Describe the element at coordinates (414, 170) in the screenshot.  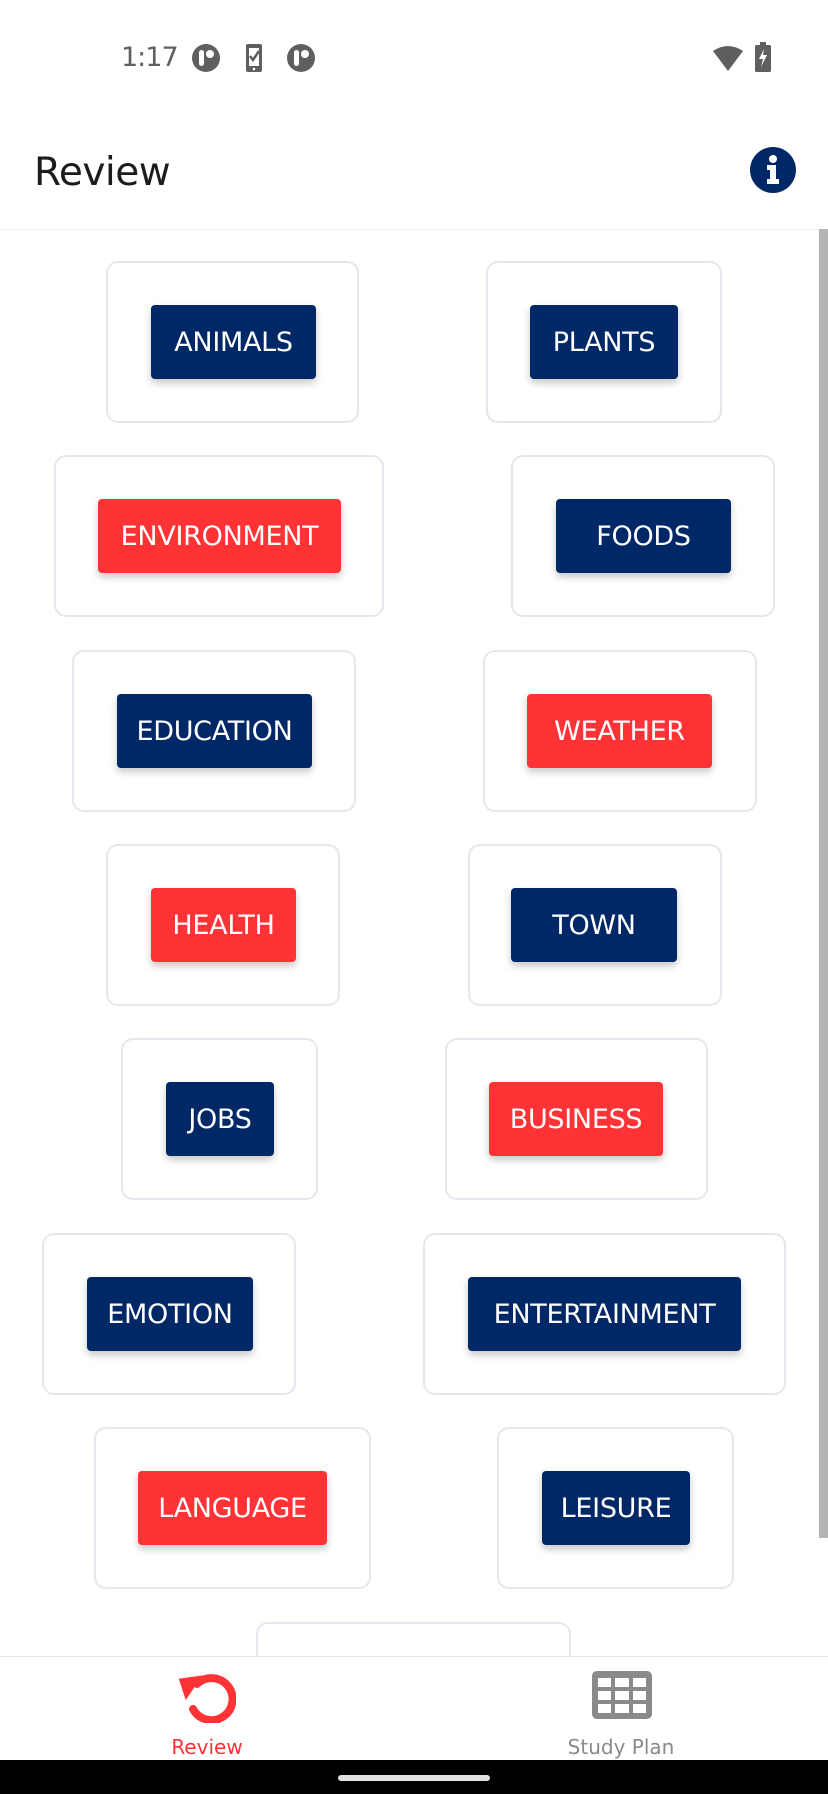
I see `app-header: Review` at that location.